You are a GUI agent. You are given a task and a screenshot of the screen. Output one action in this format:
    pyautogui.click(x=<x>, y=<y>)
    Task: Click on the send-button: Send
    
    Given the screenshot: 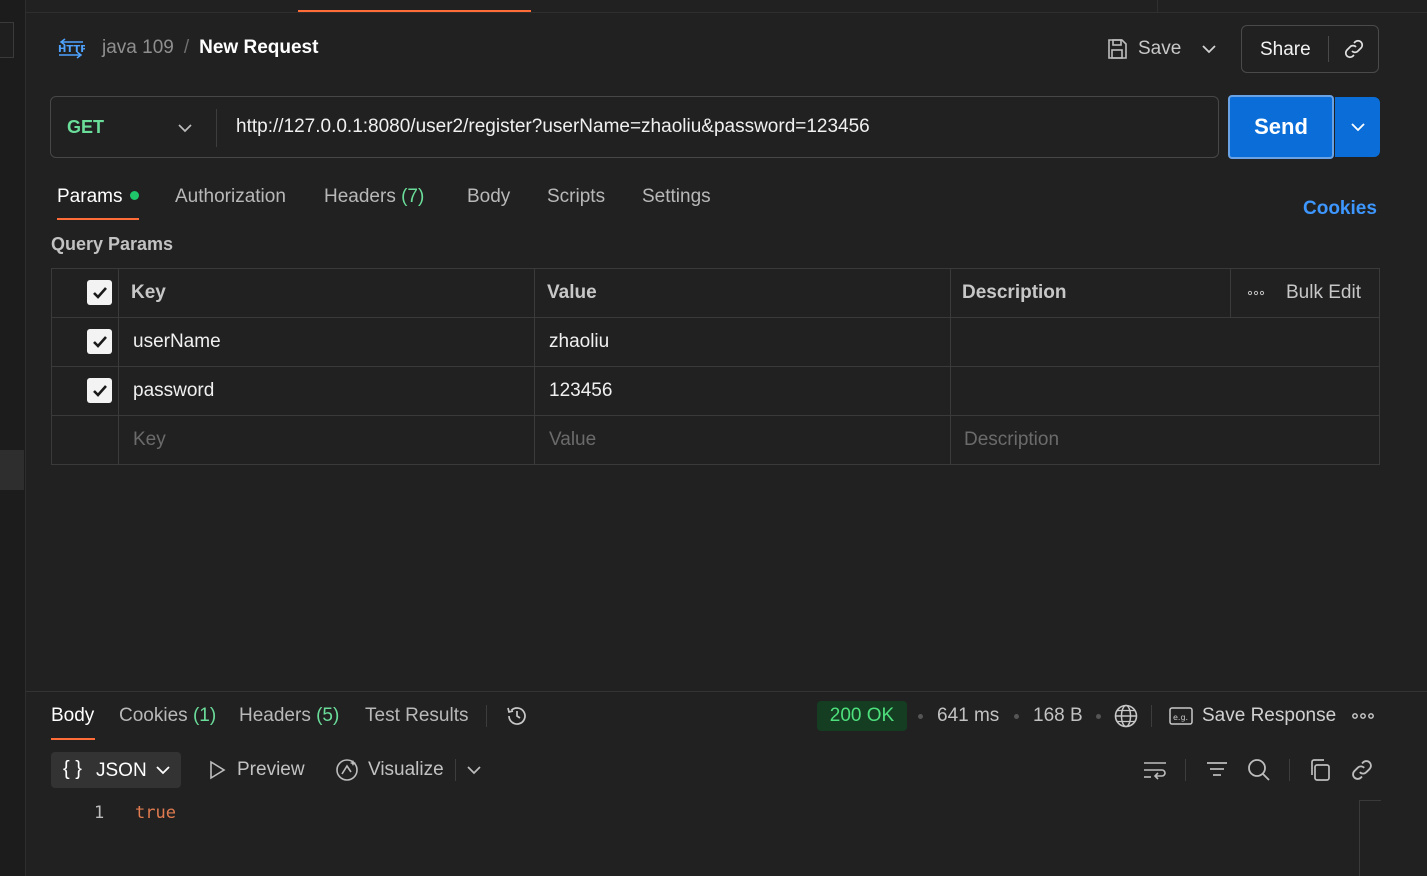 What is the action you would take?
    pyautogui.click(x=1281, y=127)
    